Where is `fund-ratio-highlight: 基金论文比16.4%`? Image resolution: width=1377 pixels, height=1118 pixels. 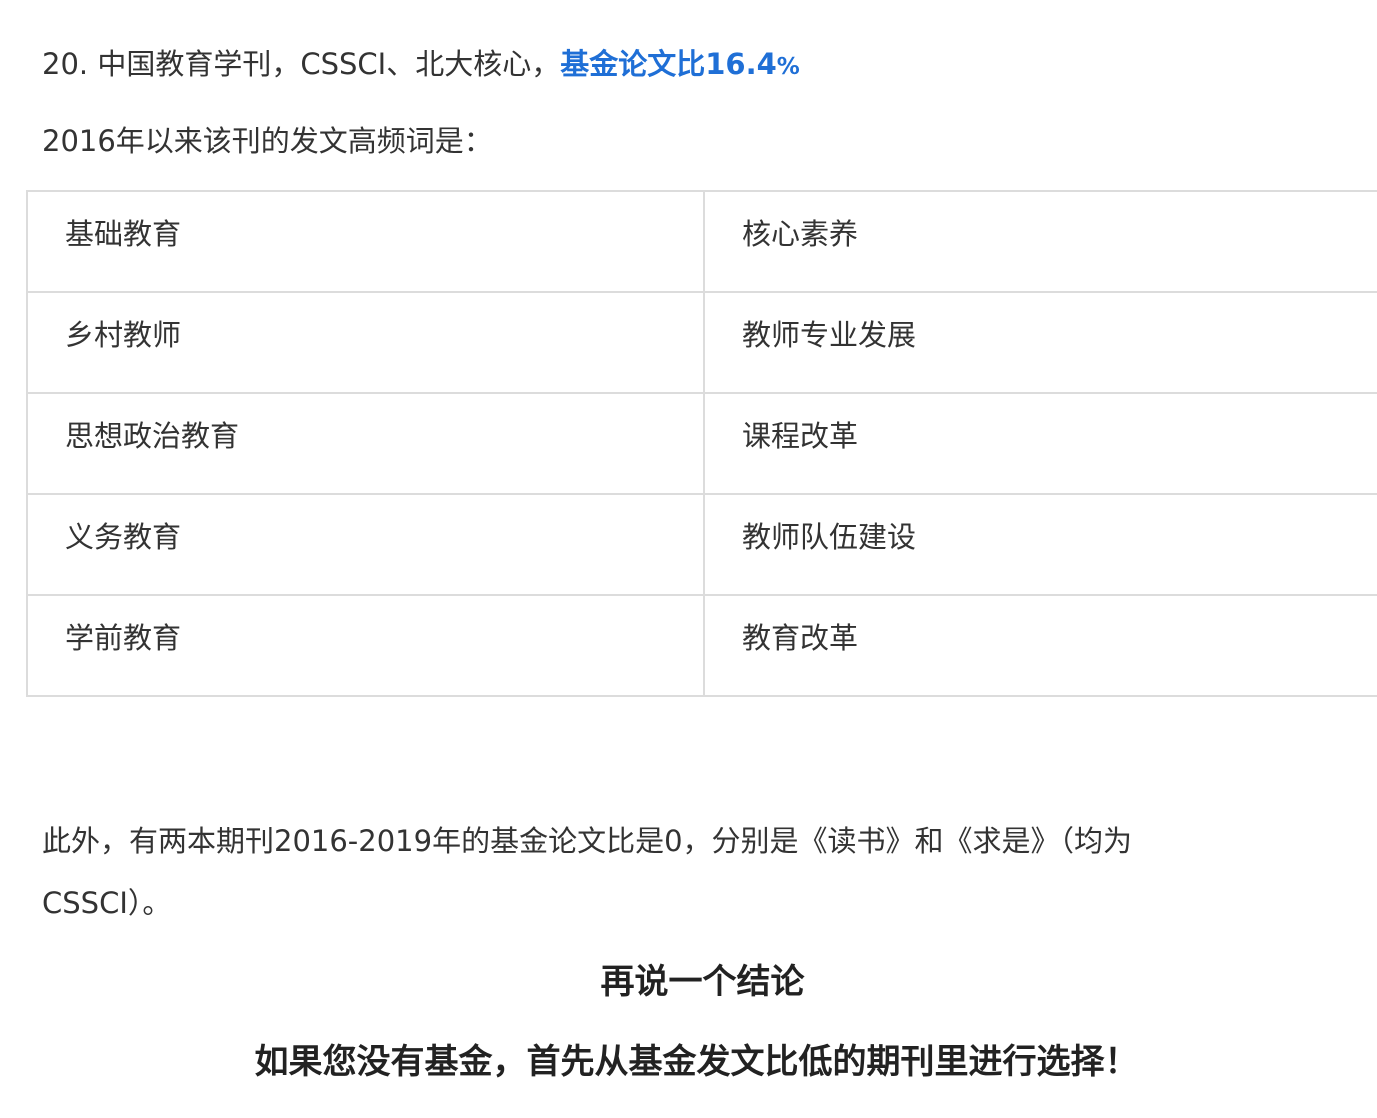 fund-ratio-highlight: 基金论文比16.4% is located at coordinates (680, 64).